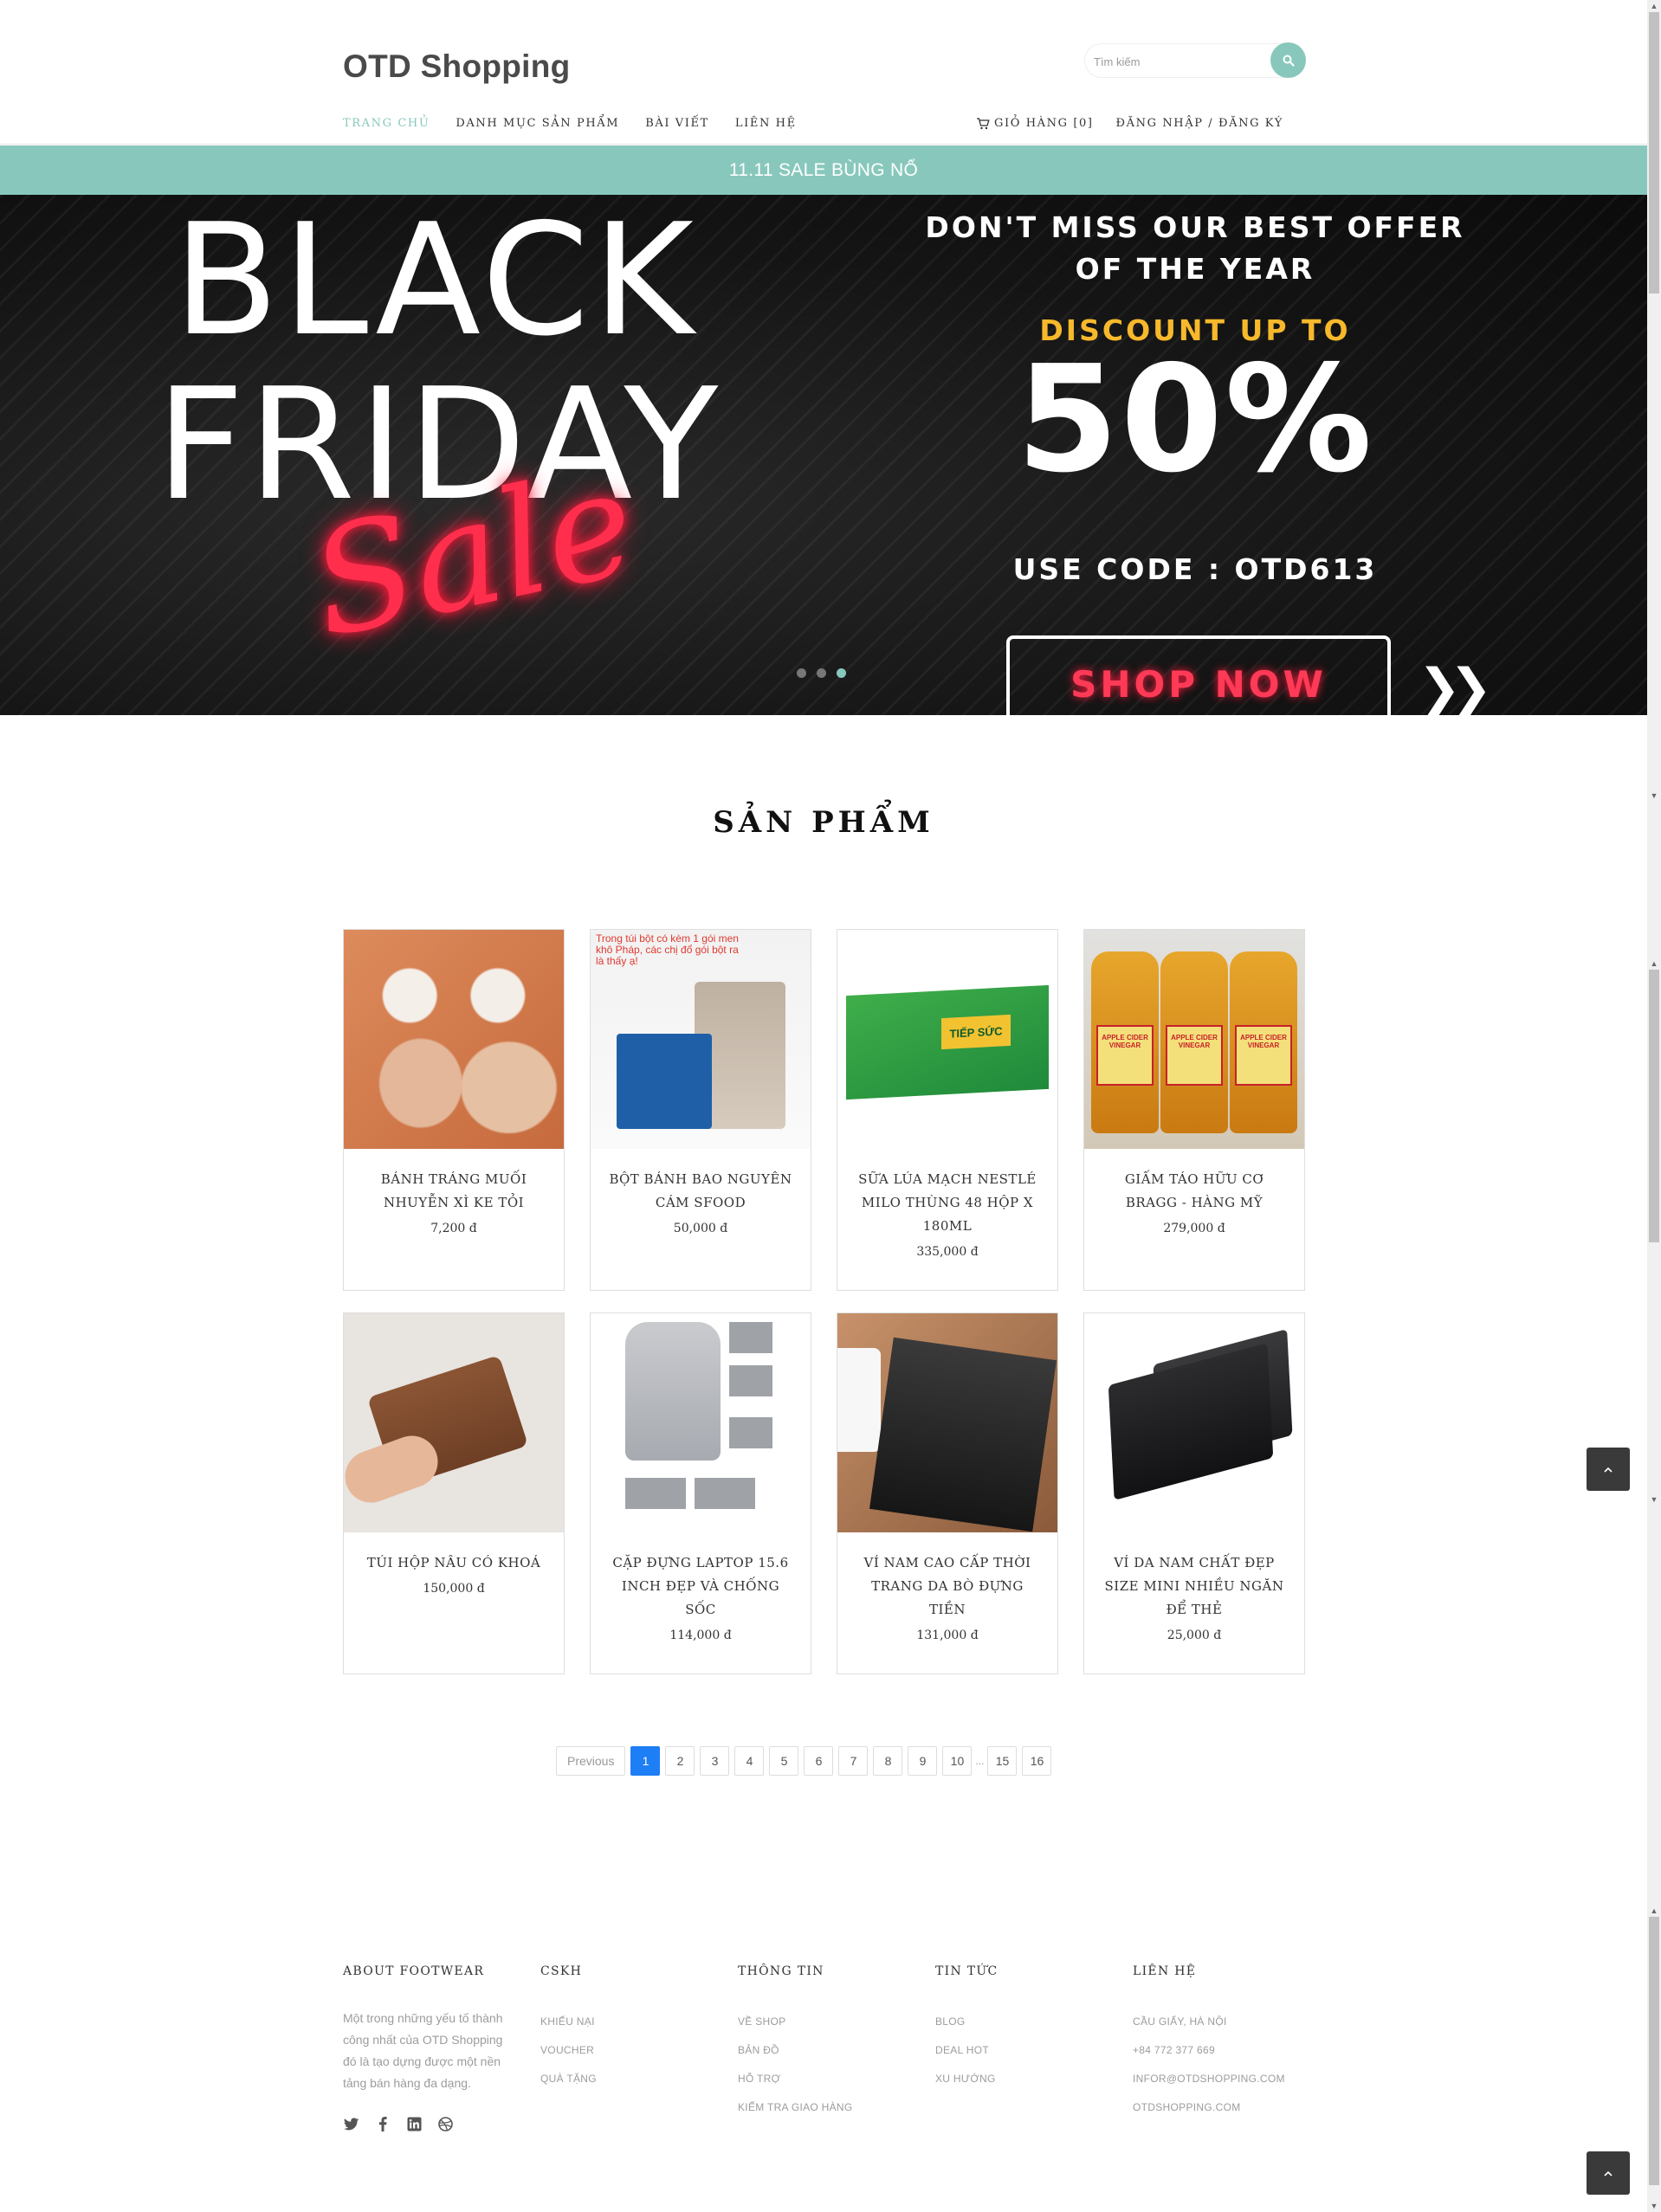 The height and width of the screenshot is (2212, 1661). What do you see at coordinates (1002, 1761) in the screenshot?
I see `pagination-page: 15` at bounding box center [1002, 1761].